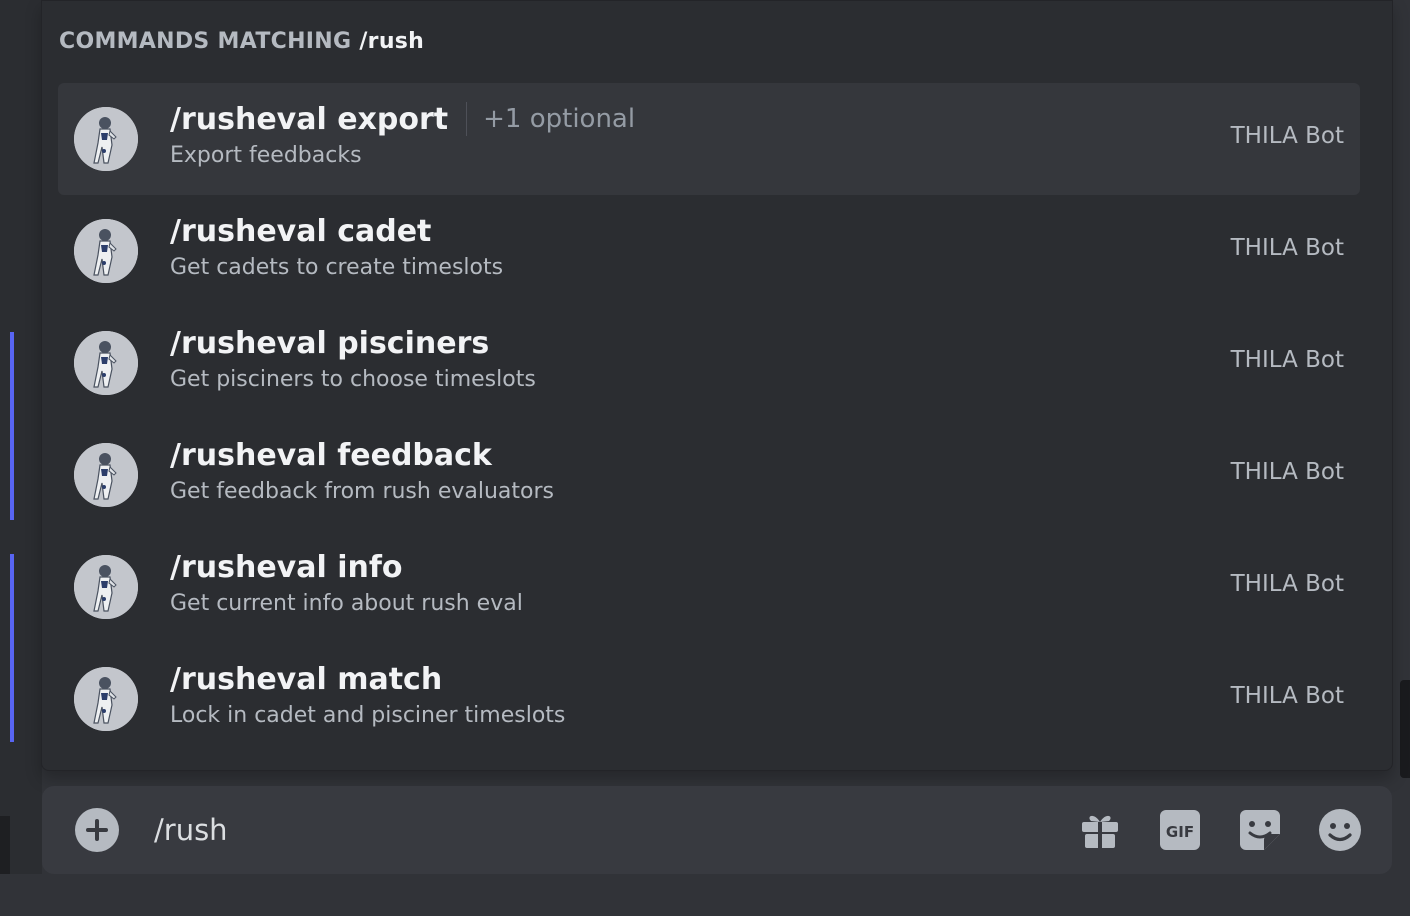  Describe the element at coordinates (467, 119) in the screenshot. I see `divider` at that location.